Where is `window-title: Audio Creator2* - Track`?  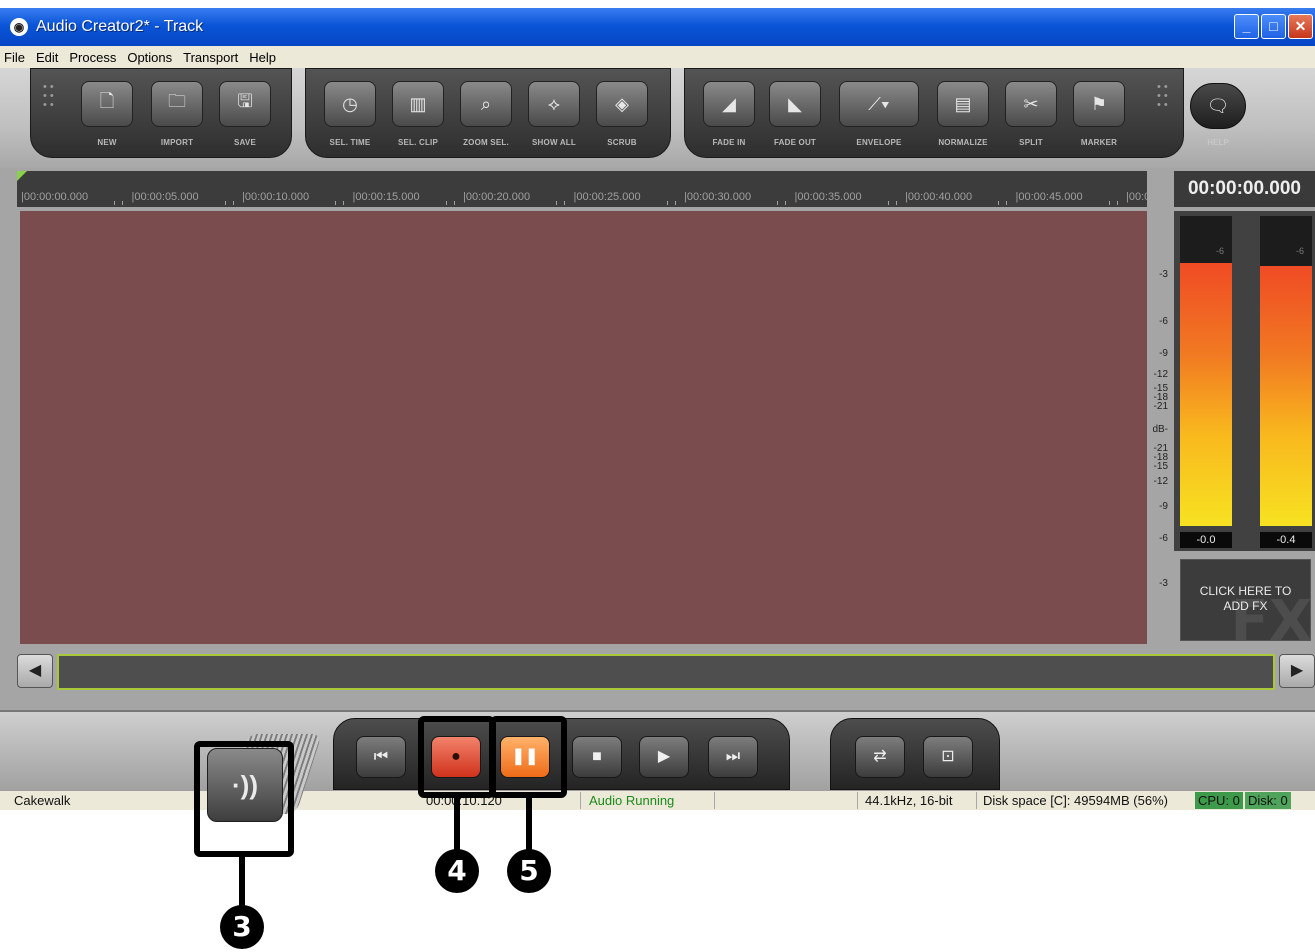 window-title: Audio Creator2* - Track is located at coordinates (120, 26).